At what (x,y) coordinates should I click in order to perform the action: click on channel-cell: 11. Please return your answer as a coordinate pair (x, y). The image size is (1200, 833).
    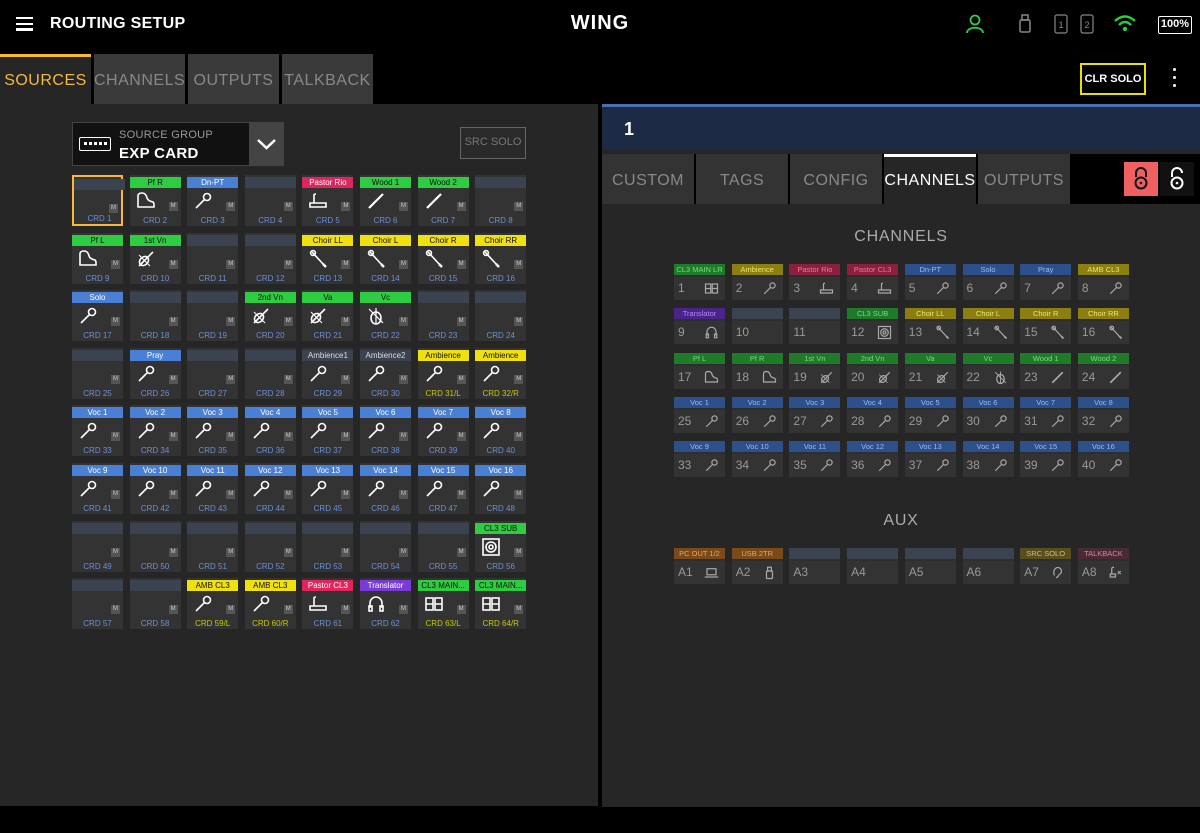
    Looking at the image, I should click on (815, 326).